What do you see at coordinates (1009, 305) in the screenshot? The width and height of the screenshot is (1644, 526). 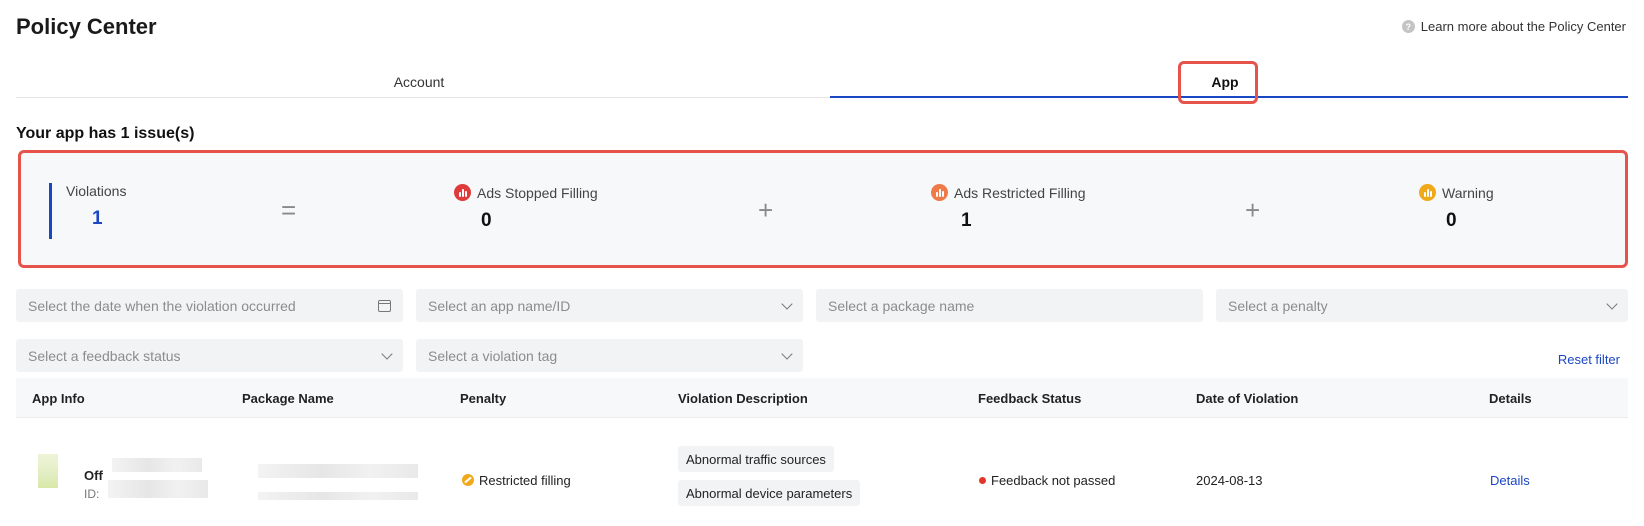 I see `package-filter: Select a package name` at bounding box center [1009, 305].